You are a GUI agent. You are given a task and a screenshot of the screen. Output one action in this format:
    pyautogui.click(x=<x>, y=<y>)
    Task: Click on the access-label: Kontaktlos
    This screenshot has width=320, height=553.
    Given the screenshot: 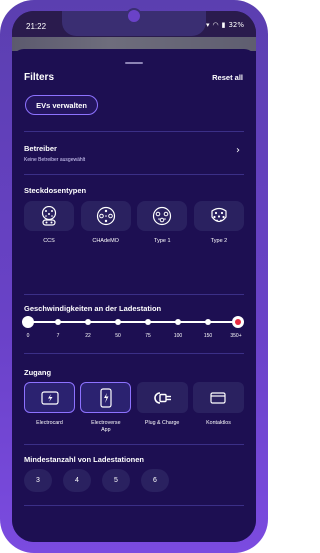 What is the action you would take?
    pyautogui.click(x=218, y=423)
    